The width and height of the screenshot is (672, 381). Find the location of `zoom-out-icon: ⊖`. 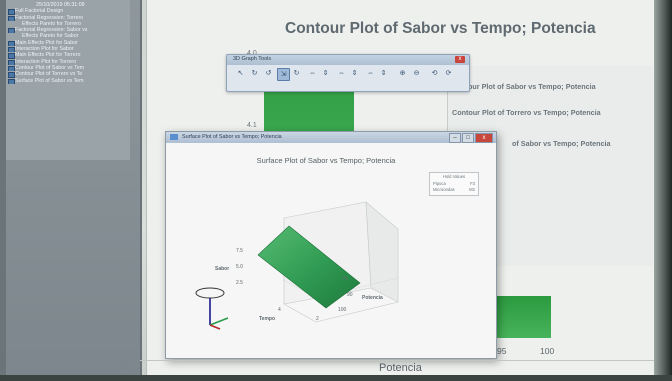

zoom-out-icon: ⊖ is located at coordinates (416, 73).